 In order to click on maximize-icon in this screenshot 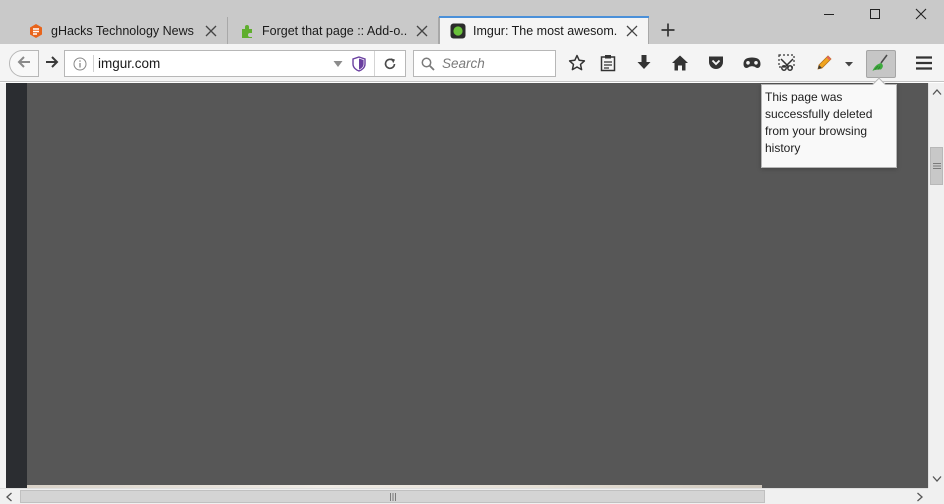, I will do `click(875, 15)`.